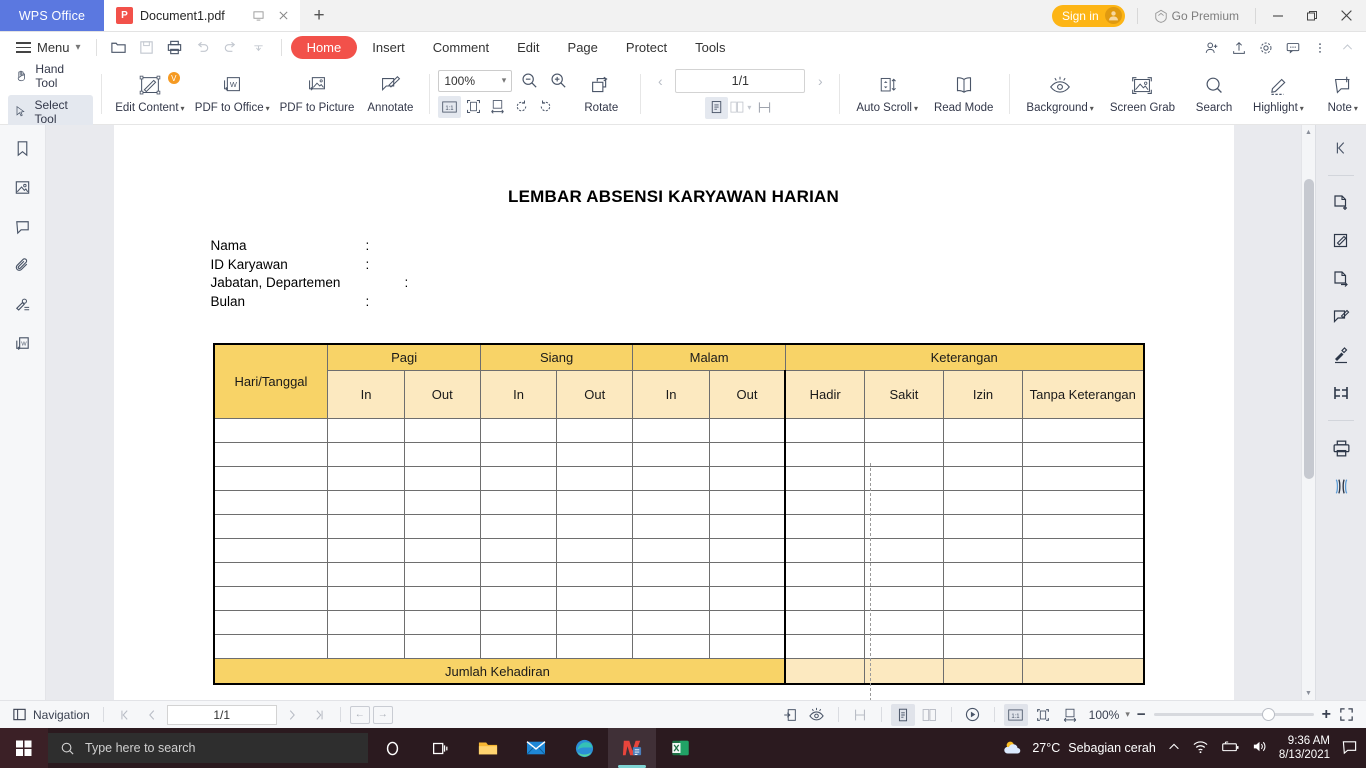  Describe the element at coordinates (583, 47) in the screenshot. I see `tab-page: Page` at that location.